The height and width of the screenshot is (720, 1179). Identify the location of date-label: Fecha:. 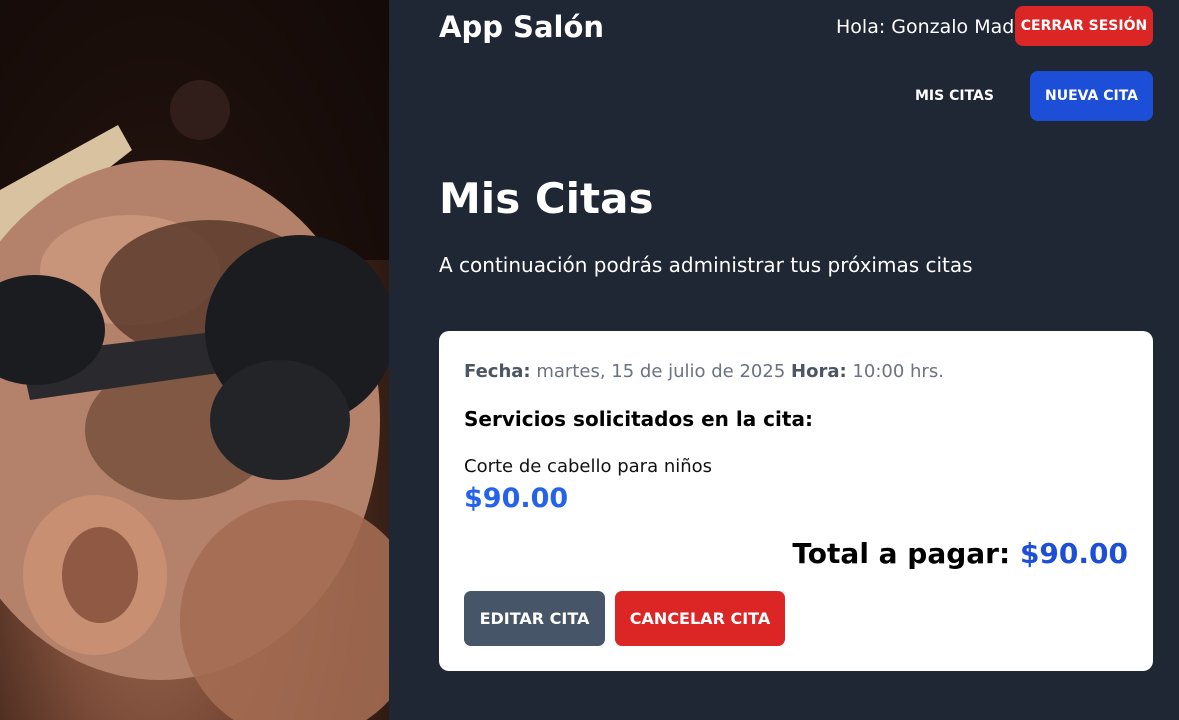
(497, 371).